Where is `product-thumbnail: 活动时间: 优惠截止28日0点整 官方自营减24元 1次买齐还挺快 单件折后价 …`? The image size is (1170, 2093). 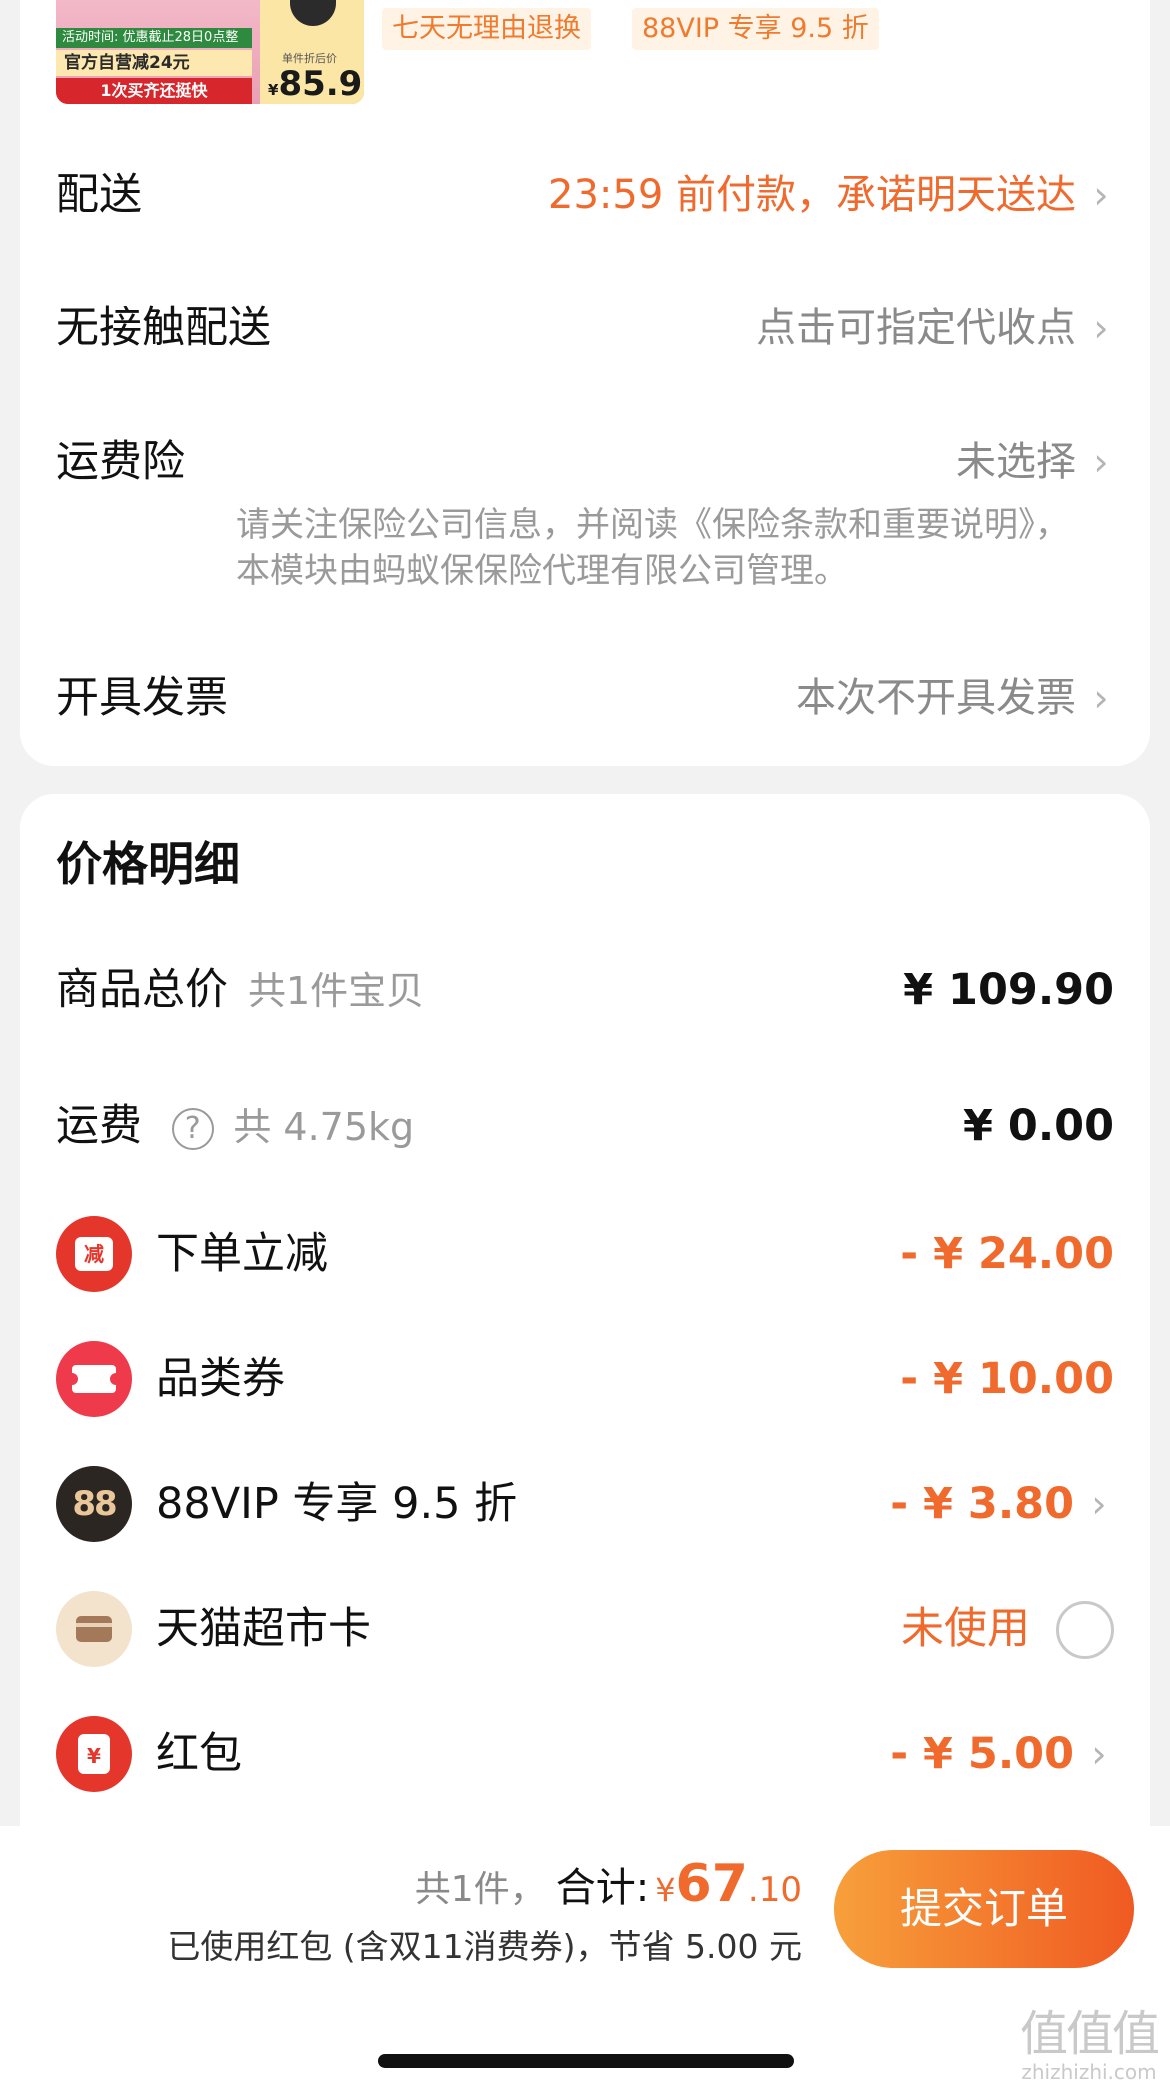 product-thumbnail: 活动时间: 优惠截止28日0点整 官方自营减24元 1次买齐还挺快 单件折后价 … is located at coordinates (210, 52).